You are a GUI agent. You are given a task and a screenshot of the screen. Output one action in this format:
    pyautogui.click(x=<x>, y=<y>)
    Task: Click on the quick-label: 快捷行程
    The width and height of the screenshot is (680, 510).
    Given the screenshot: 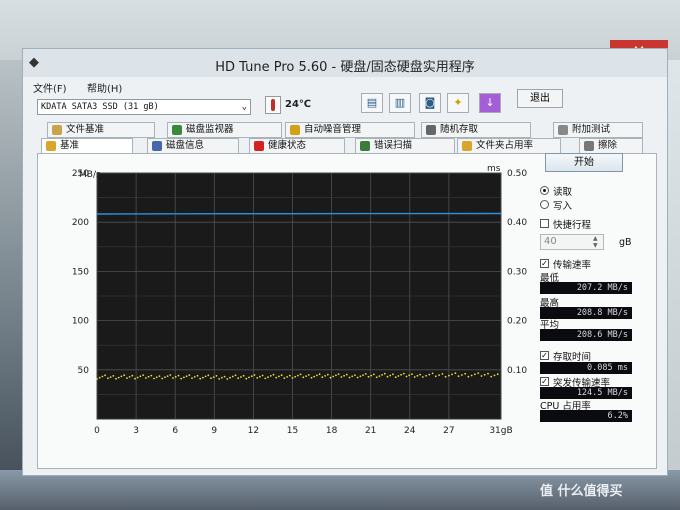 What is the action you would take?
    pyautogui.click(x=572, y=225)
    